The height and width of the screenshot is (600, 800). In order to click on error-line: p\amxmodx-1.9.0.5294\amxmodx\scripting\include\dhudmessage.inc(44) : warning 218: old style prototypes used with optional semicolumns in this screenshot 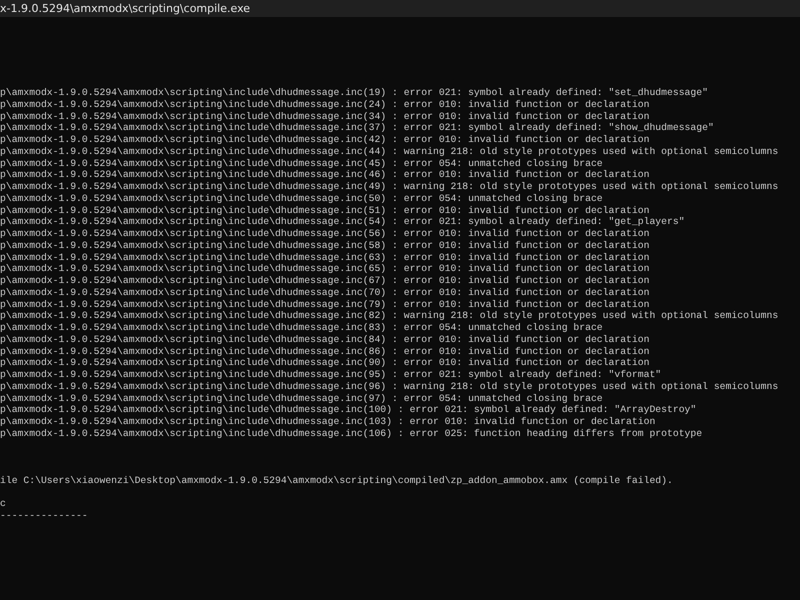, I will do `click(389, 152)`.